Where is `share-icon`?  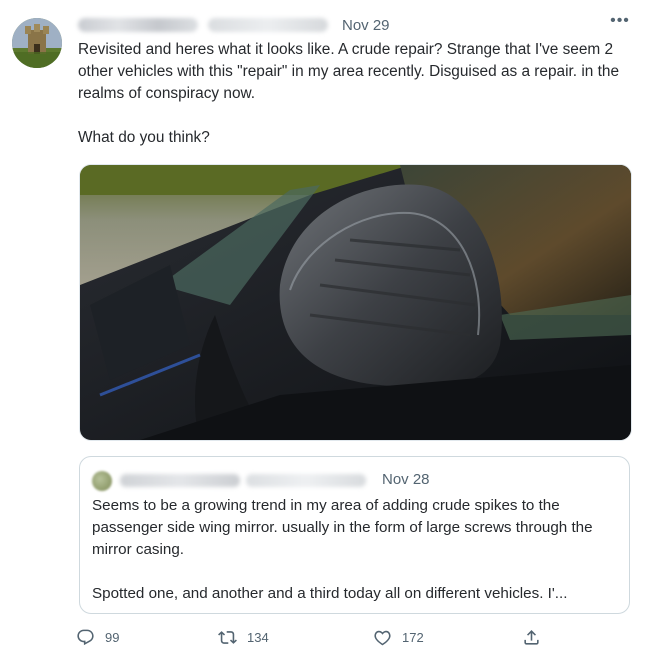 share-icon is located at coordinates (531, 637).